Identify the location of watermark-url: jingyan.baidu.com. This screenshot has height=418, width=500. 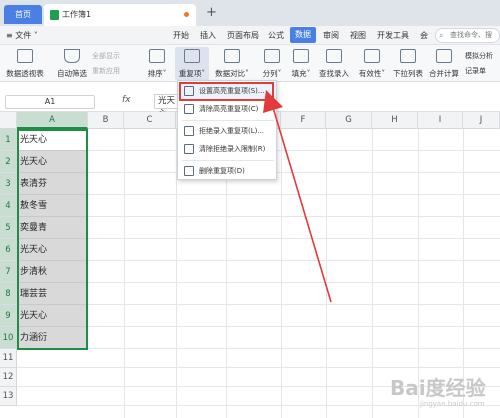
(452, 404).